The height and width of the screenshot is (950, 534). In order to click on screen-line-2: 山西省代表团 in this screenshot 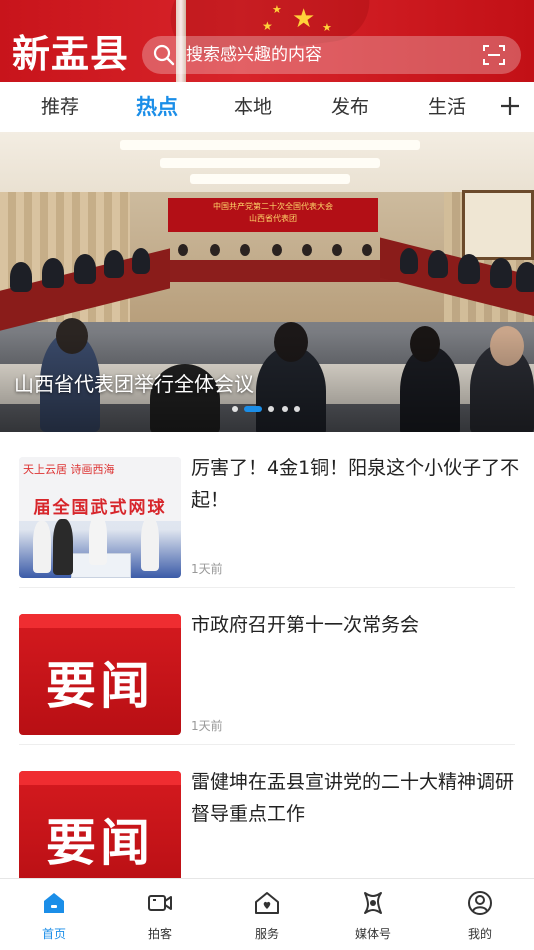, I will do `click(273, 218)`.